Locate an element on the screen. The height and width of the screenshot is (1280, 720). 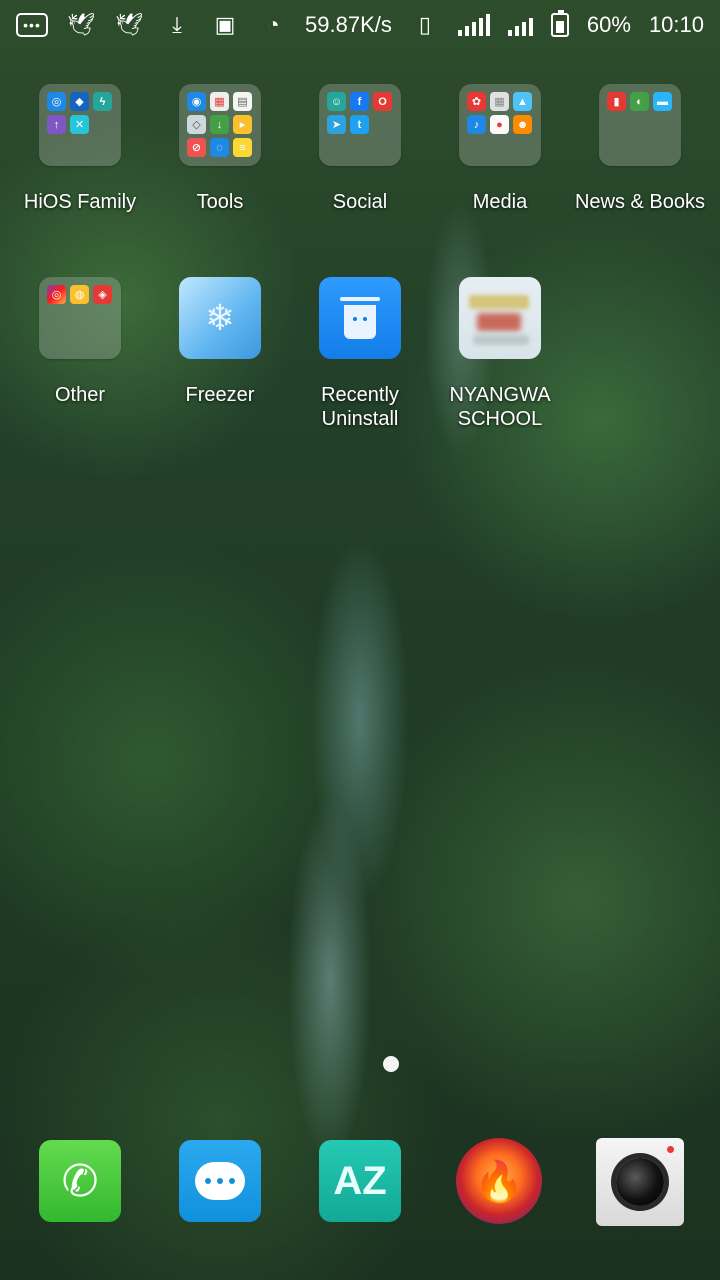
folder-icon: ✿ ▦ ▲ ♪ ● ☻ is located at coordinates (500, 125).